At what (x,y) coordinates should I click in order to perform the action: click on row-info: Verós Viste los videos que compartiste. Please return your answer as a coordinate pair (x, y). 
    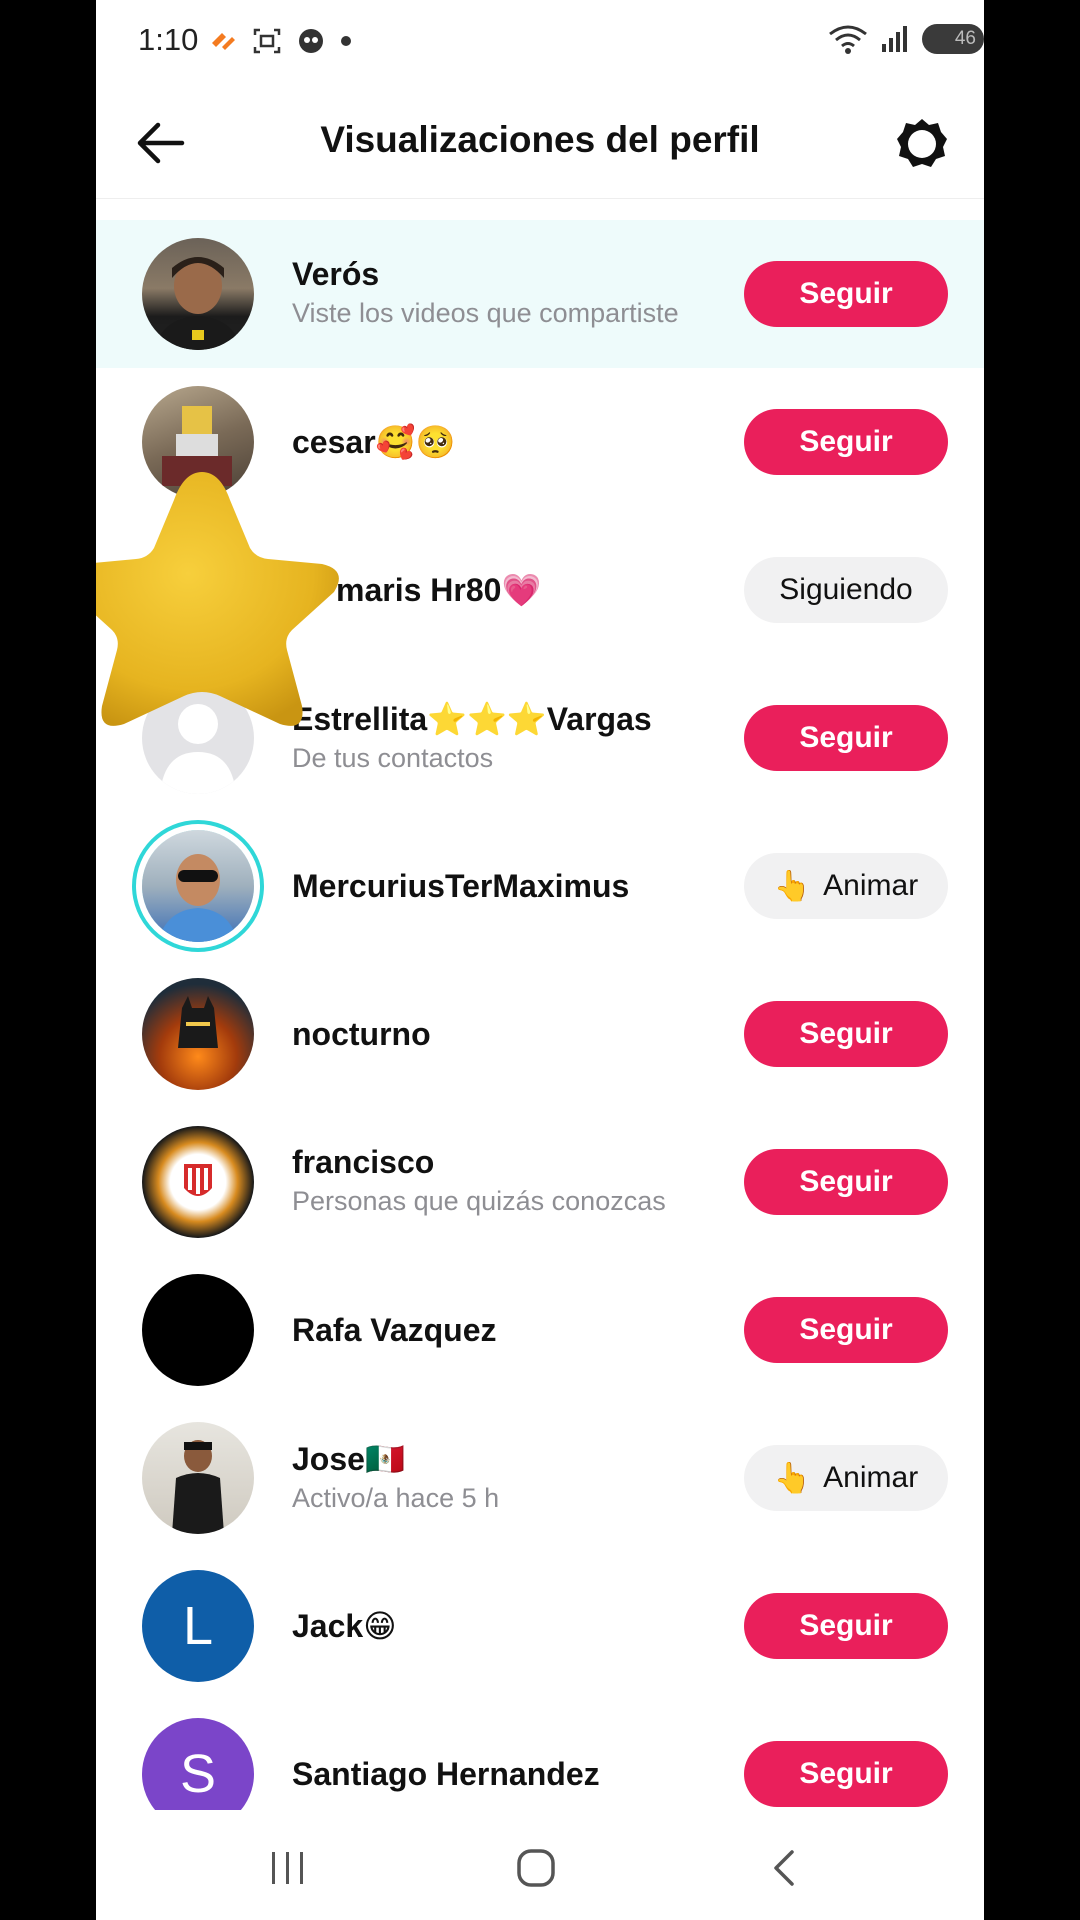
    Looking at the image, I should click on (512, 294).